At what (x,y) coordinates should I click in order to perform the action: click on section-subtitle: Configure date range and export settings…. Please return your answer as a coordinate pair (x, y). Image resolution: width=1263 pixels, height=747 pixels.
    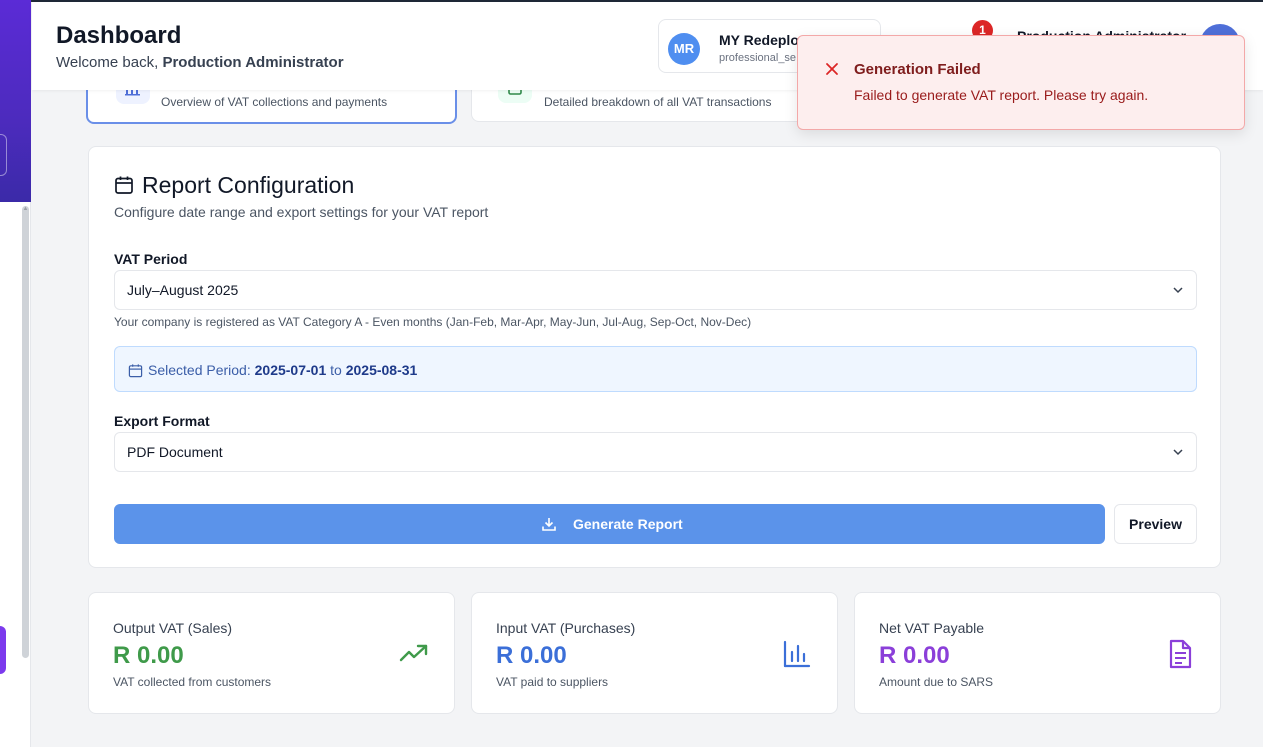
    Looking at the image, I should click on (301, 212).